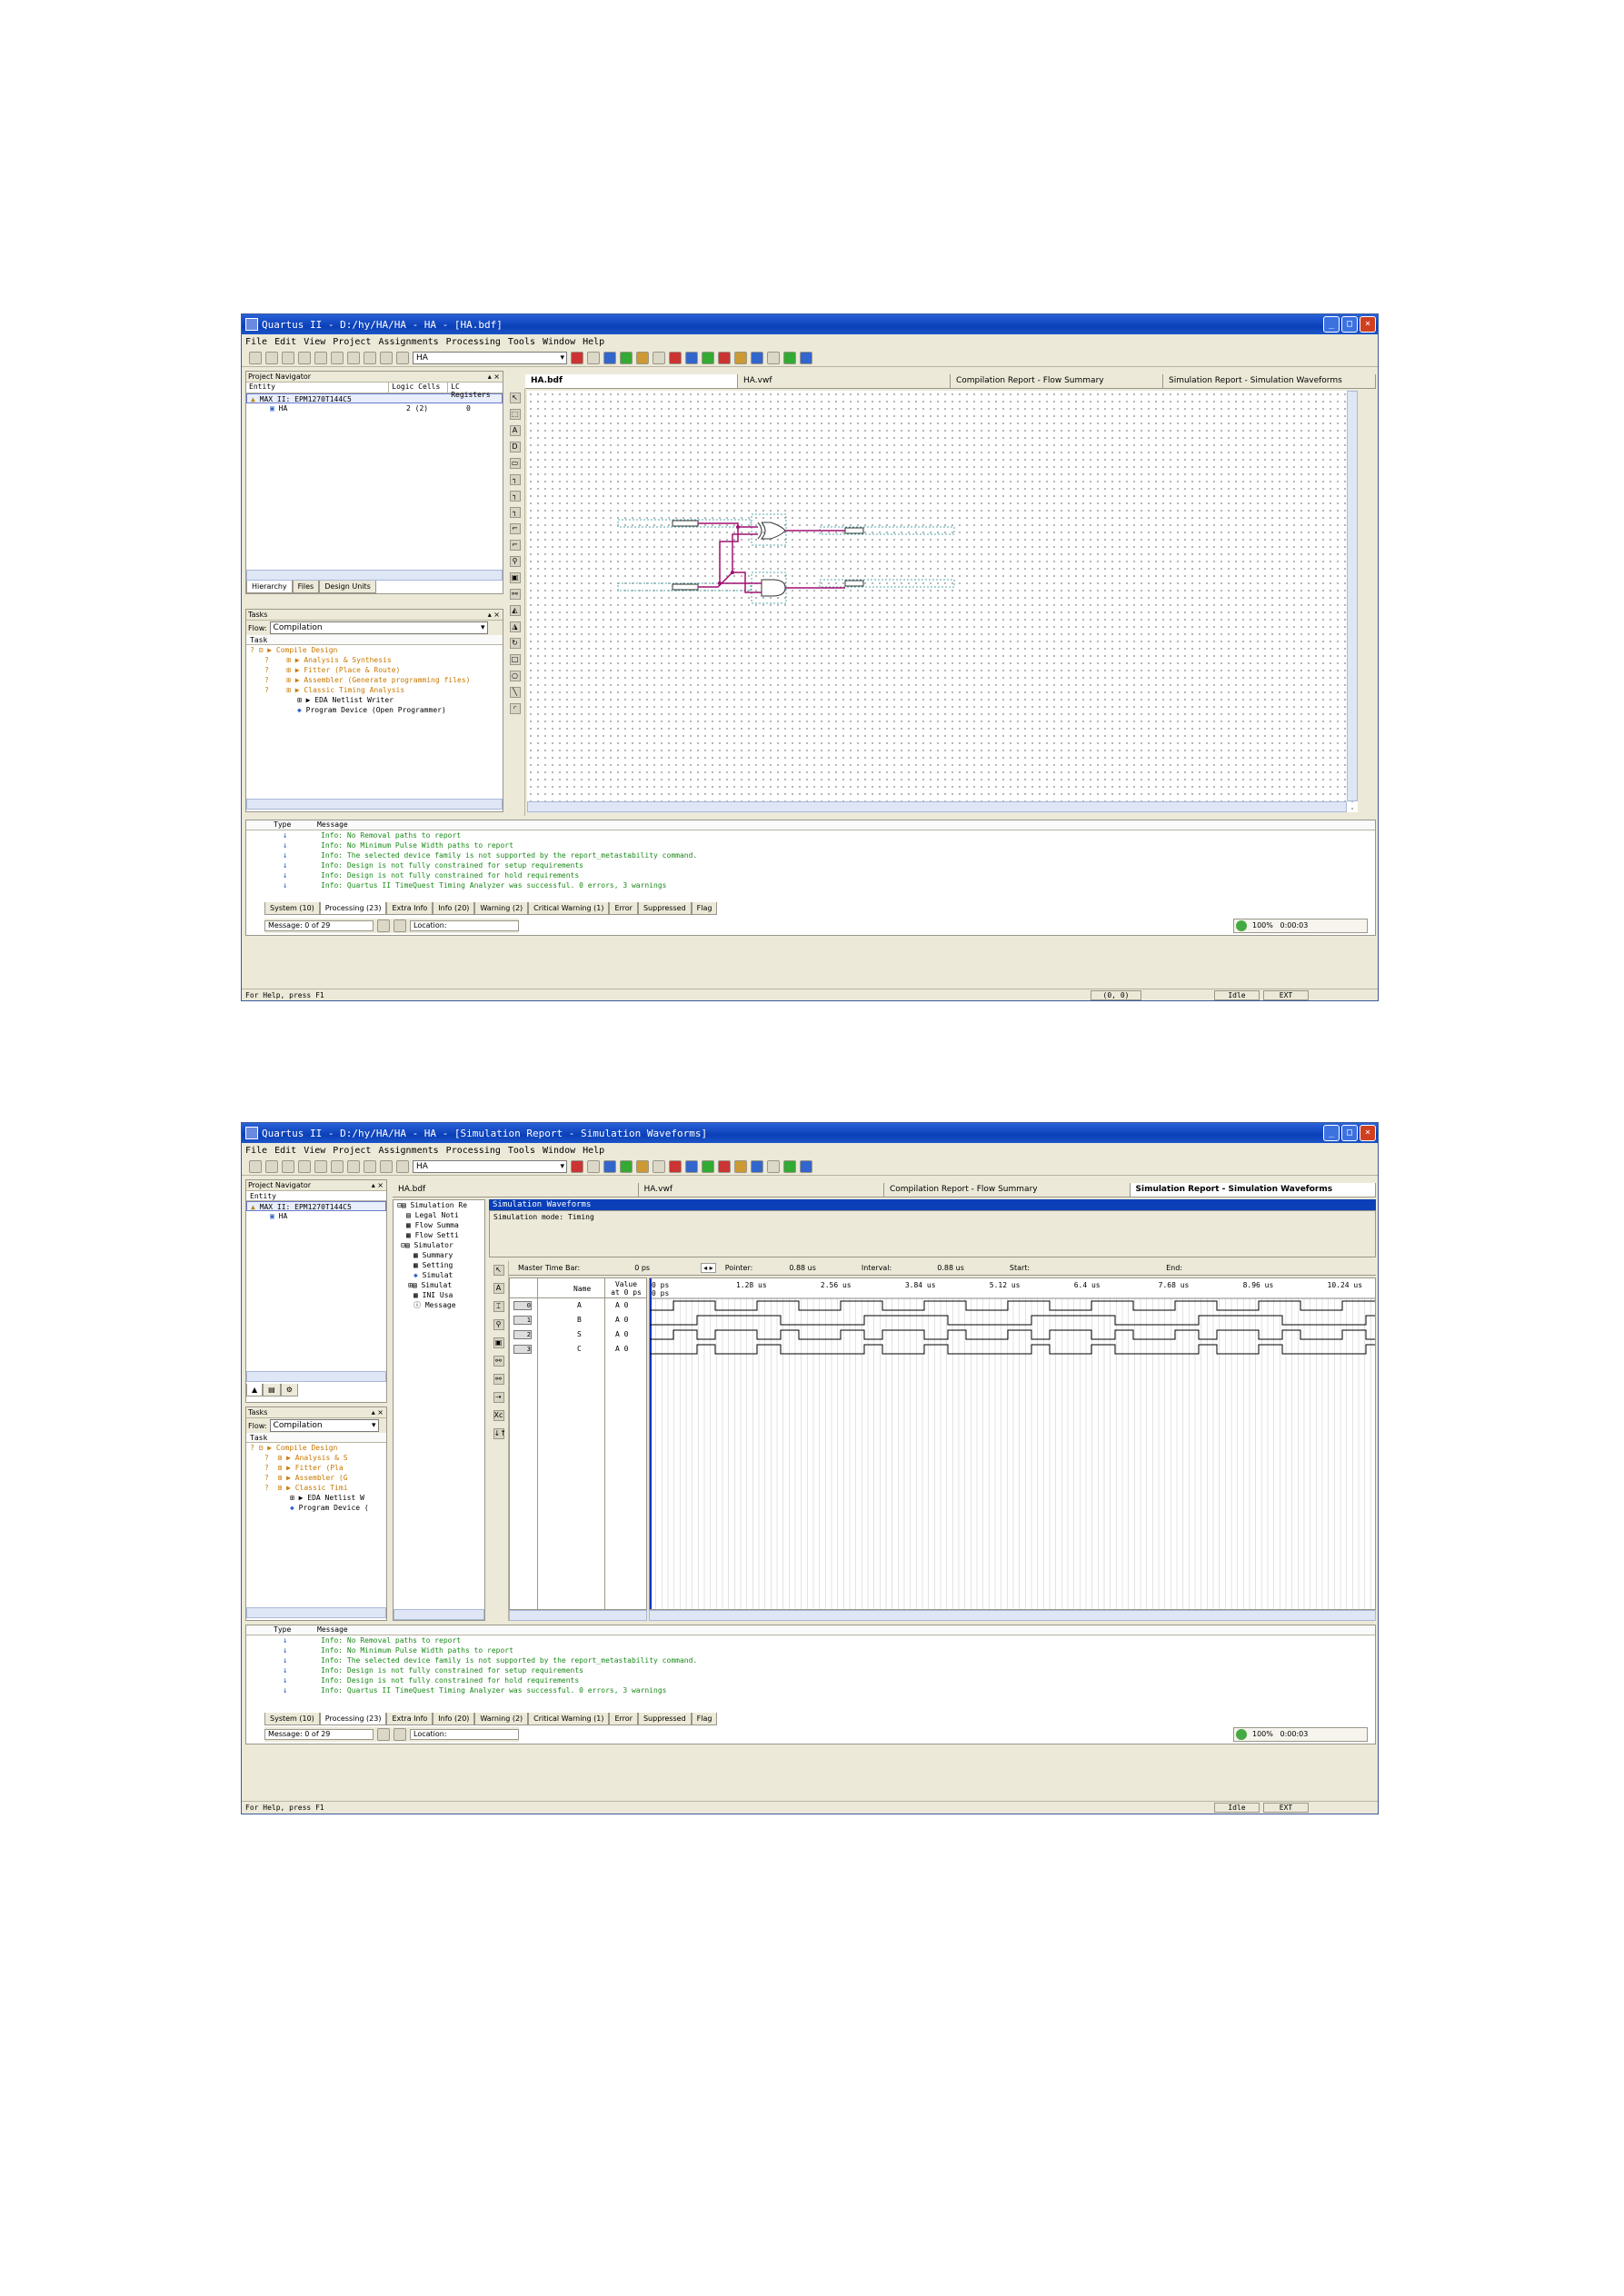 The height and width of the screenshot is (2296, 1624). Describe the element at coordinates (400, 1734) in the screenshot. I see `next-message-icon` at that location.